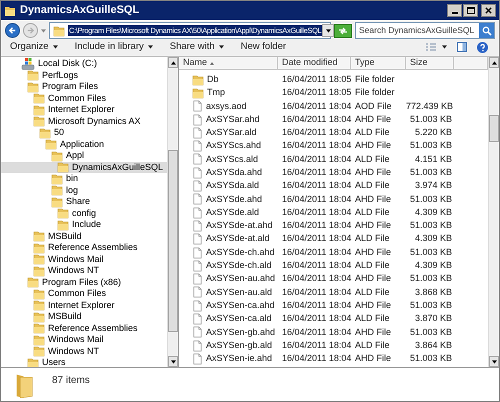  Describe the element at coordinates (239, 293) in the screenshot. I see `file-name: AxSYSen-au.ald` at that location.